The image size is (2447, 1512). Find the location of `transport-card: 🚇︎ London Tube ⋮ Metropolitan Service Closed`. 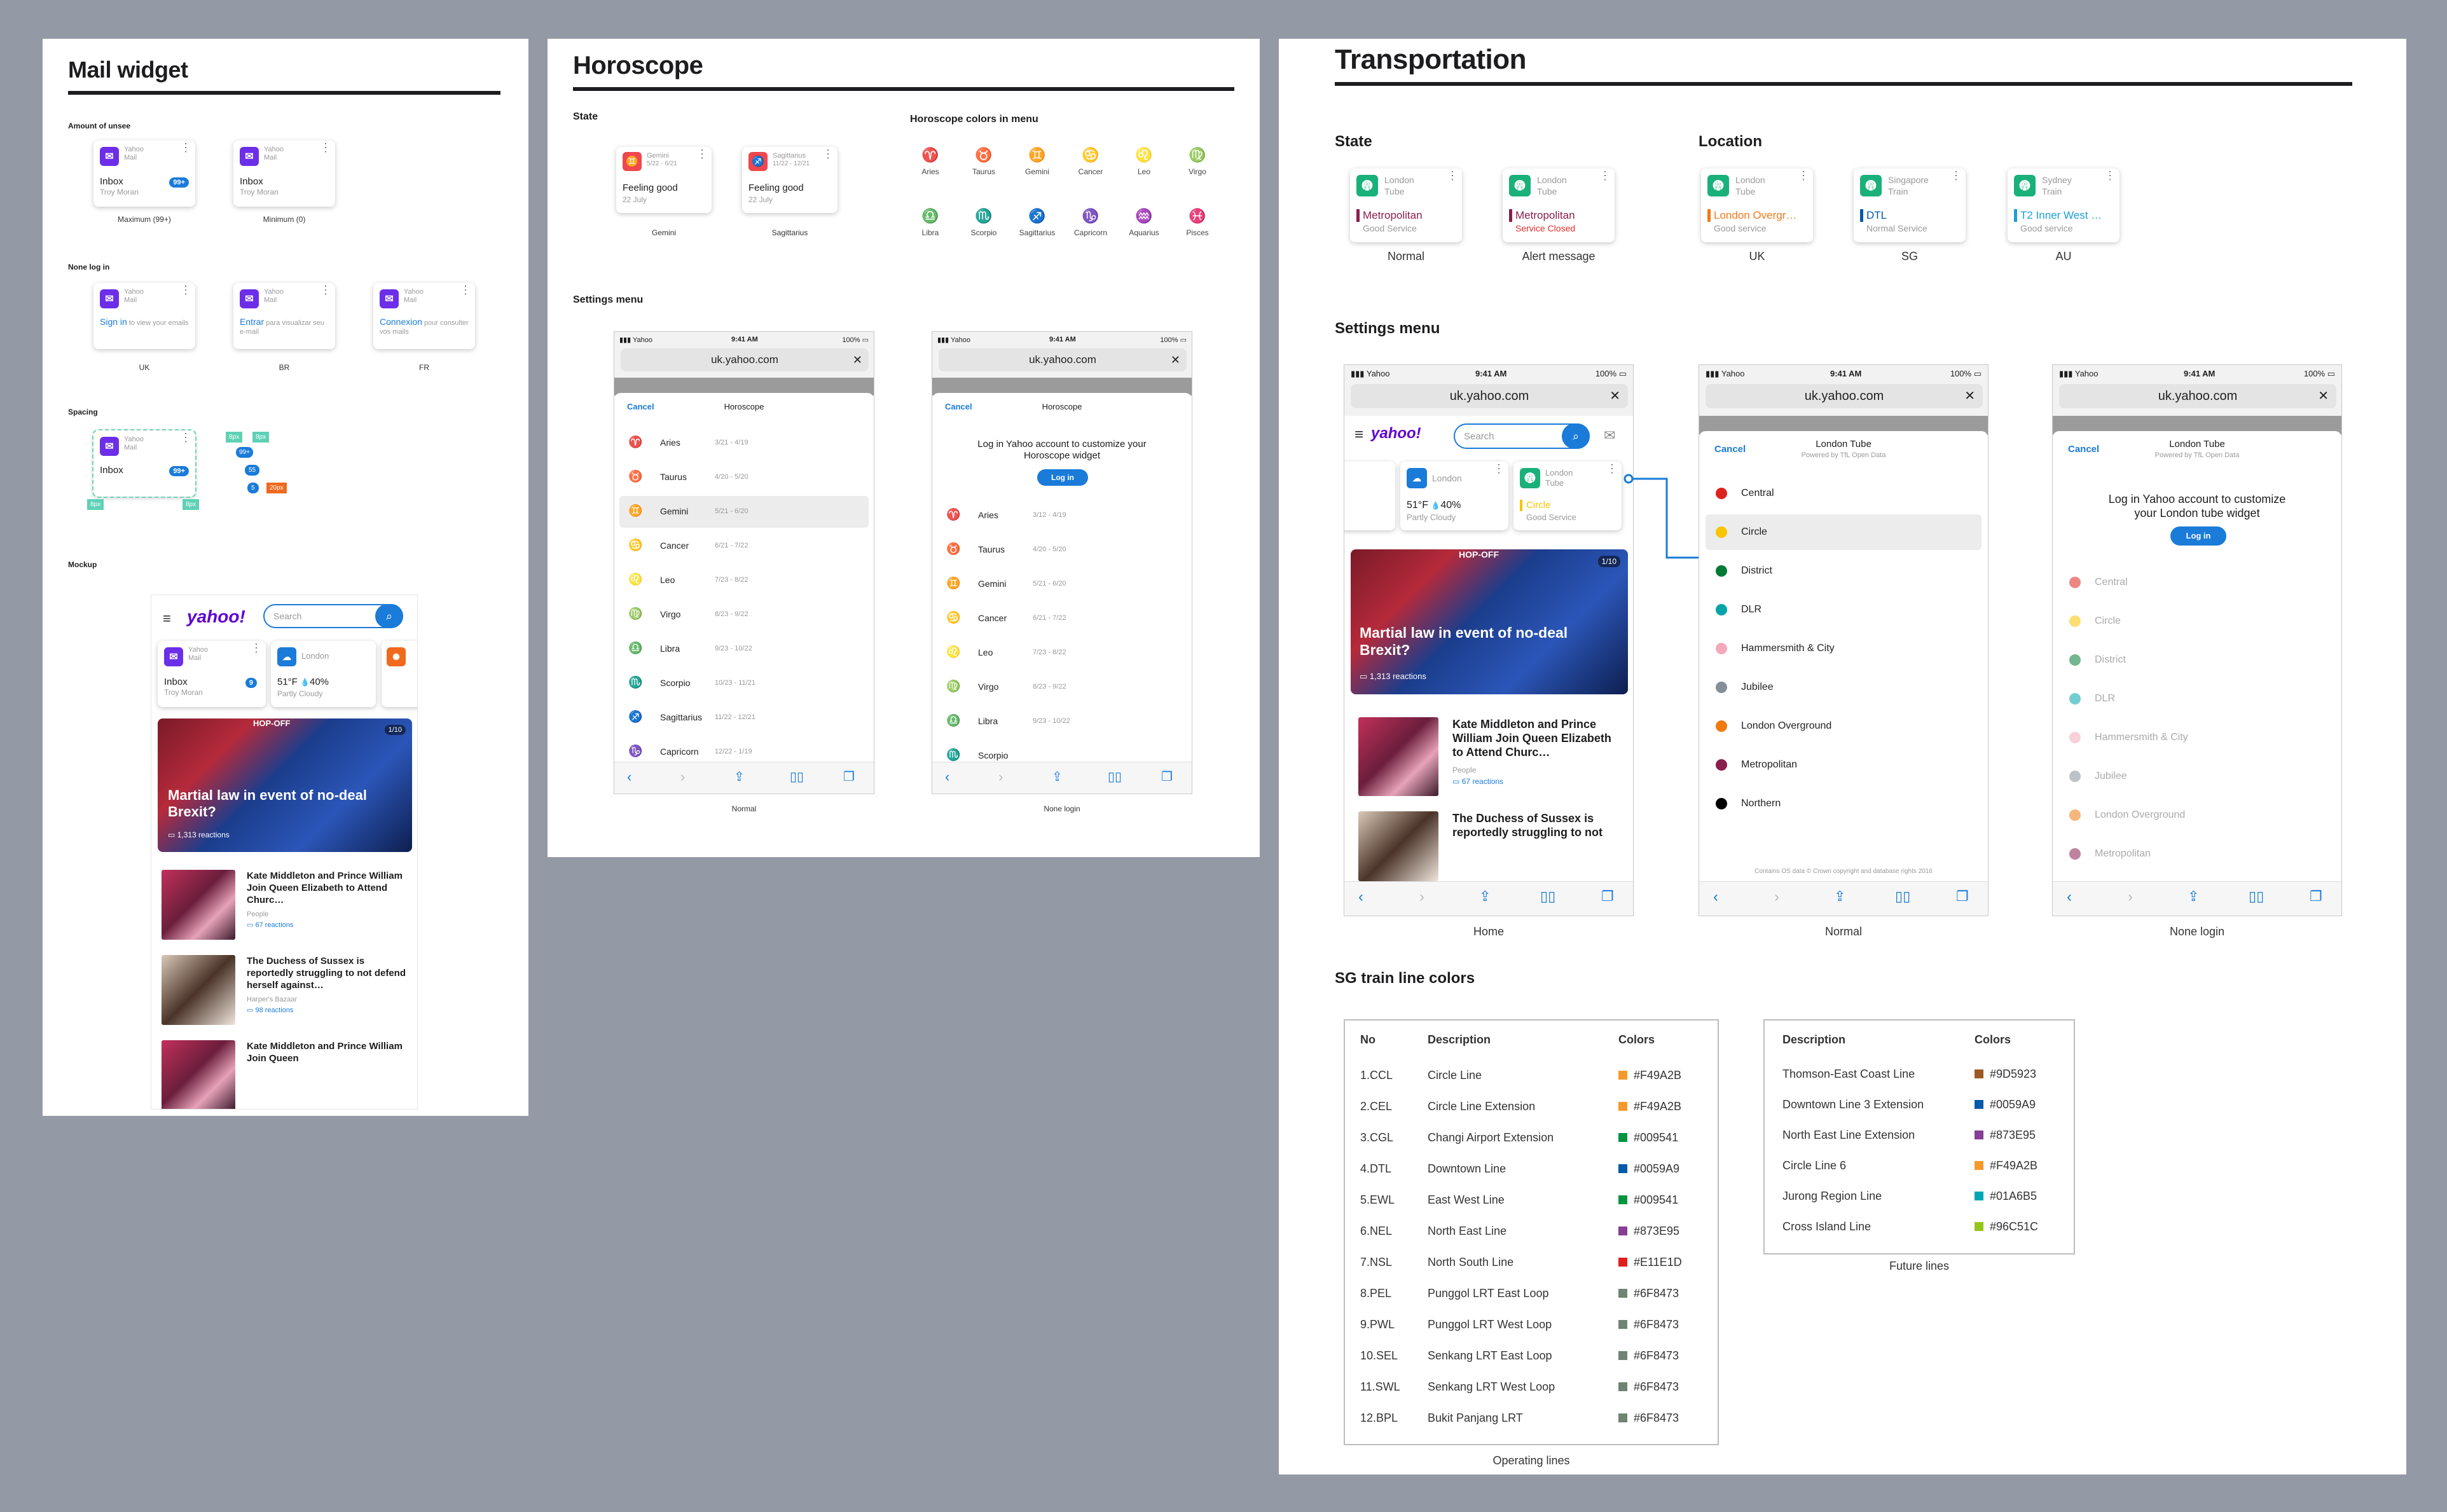

transport-card: 🚇︎ London Tube ⋮ Metropolitan Service Closed is located at coordinates (1559, 205).